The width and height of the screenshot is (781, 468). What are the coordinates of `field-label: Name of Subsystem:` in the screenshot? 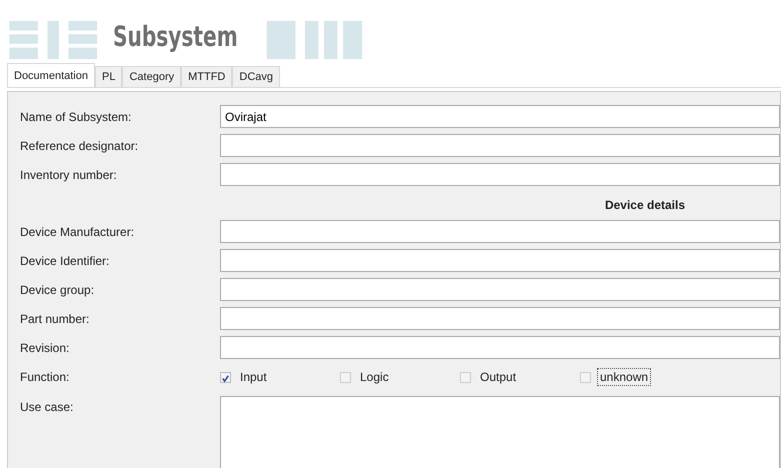 It's located at (76, 117).